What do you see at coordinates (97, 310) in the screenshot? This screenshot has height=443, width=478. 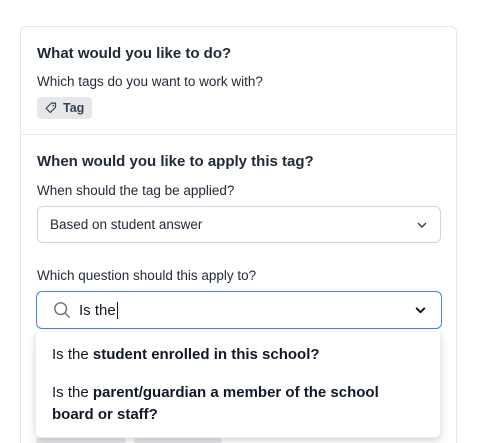 I see `search-input-value: Is the` at bounding box center [97, 310].